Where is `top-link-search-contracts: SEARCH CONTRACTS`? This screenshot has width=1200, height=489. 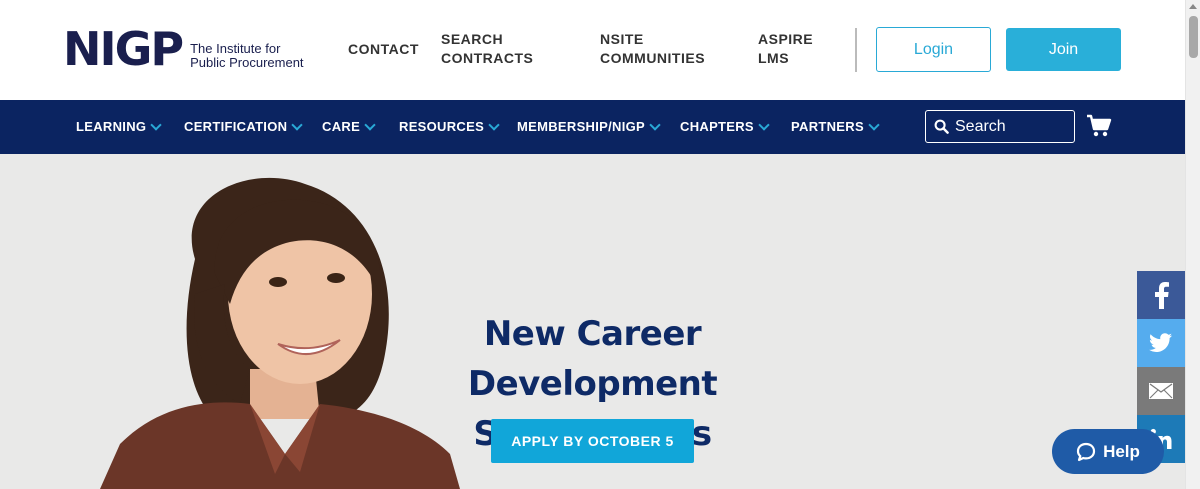
top-link-search-contracts: SEARCH CONTRACTS is located at coordinates (487, 49).